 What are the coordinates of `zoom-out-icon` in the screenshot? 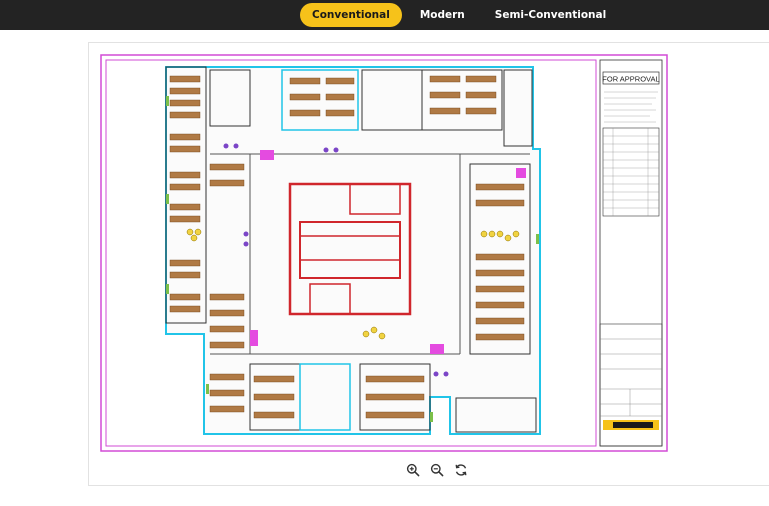 It's located at (437, 470).